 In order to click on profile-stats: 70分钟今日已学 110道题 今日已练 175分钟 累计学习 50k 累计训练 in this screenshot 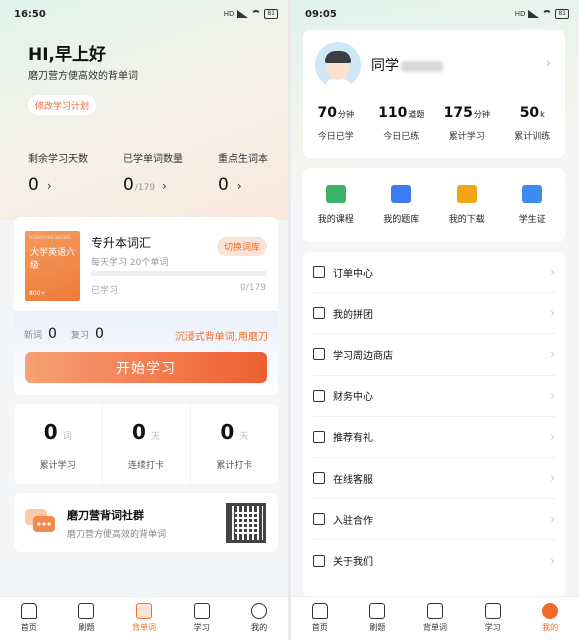, I will do `click(434, 122)`.